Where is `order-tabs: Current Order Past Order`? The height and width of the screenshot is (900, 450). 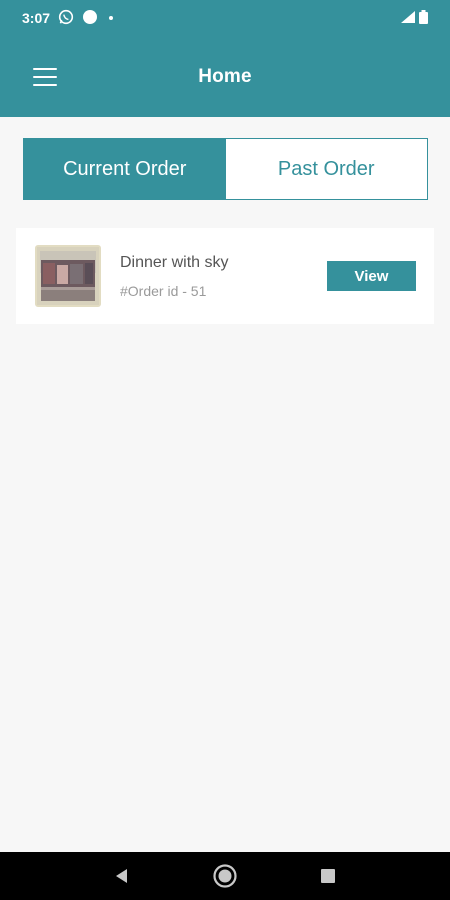 order-tabs: Current Order Past Order is located at coordinates (225, 169).